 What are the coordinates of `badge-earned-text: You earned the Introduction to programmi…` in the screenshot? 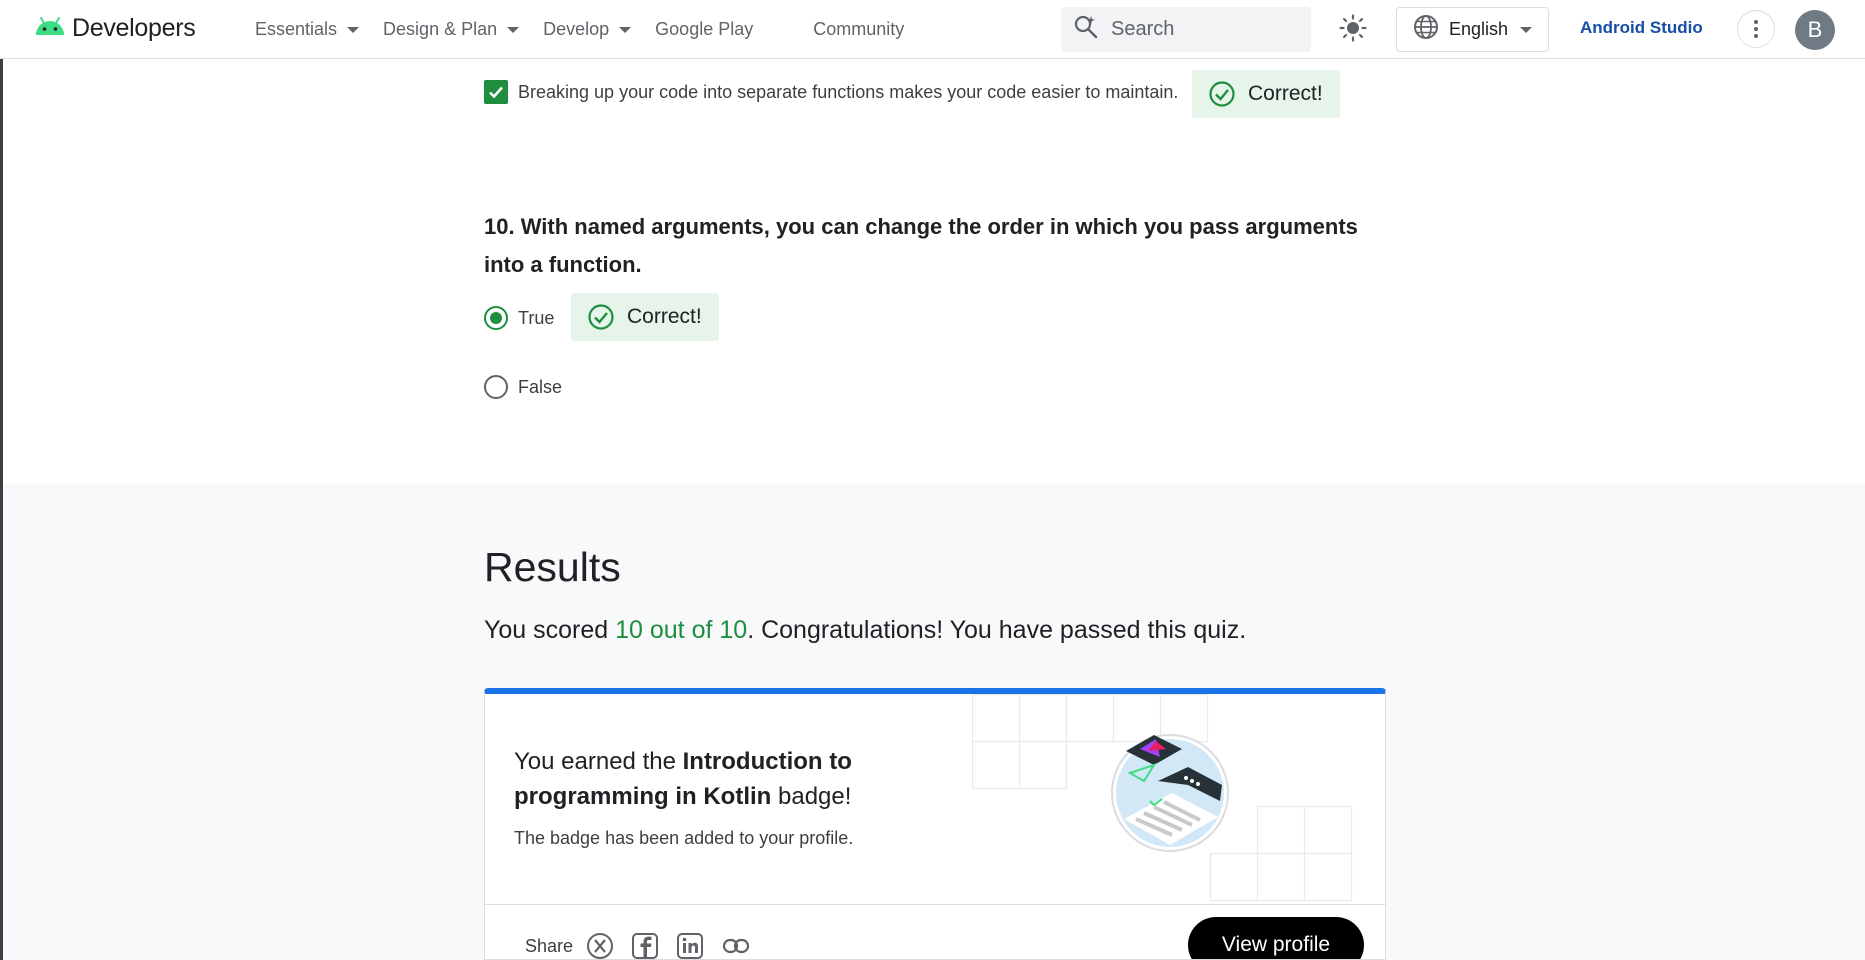 It's located at (704, 779).